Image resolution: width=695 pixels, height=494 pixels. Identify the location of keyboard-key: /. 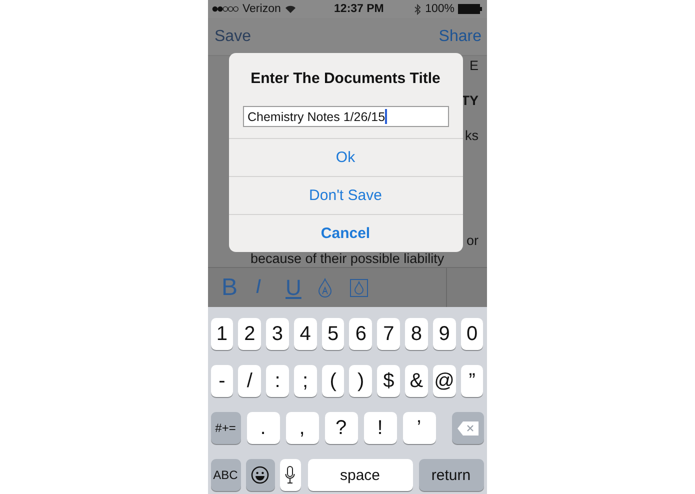
(250, 381).